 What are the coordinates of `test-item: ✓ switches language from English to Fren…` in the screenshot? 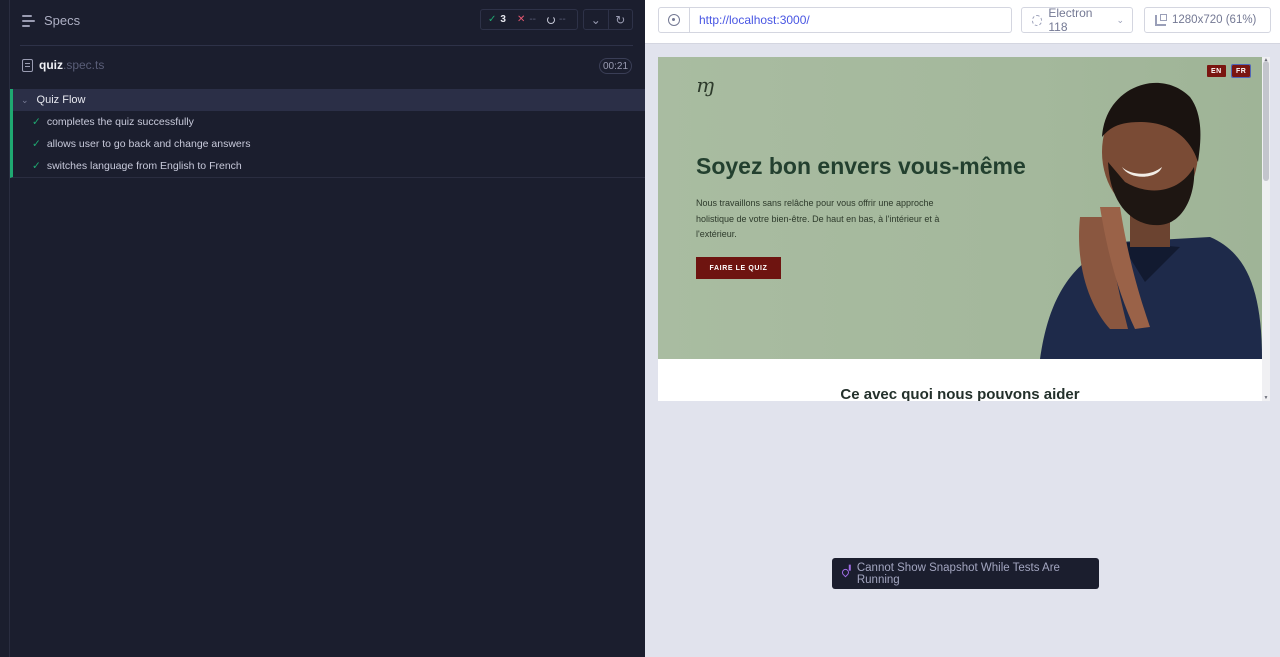 It's located at (329, 166).